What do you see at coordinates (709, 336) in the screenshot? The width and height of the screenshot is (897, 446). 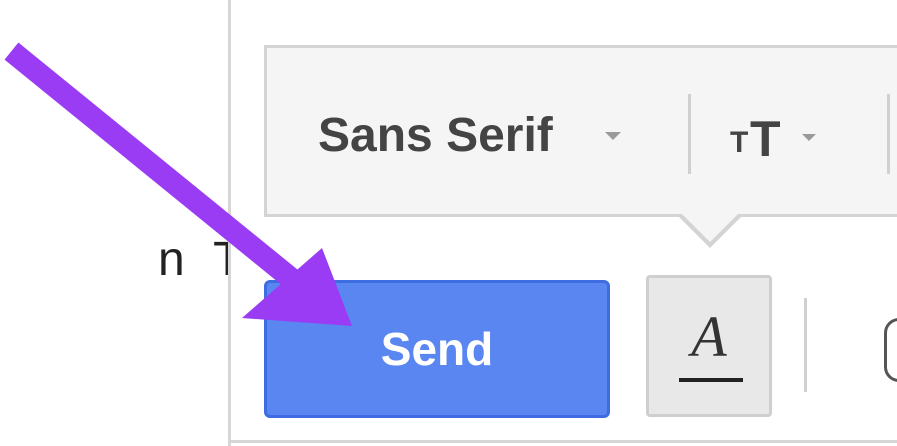 I see `text-format-icon: A` at bounding box center [709, 336].